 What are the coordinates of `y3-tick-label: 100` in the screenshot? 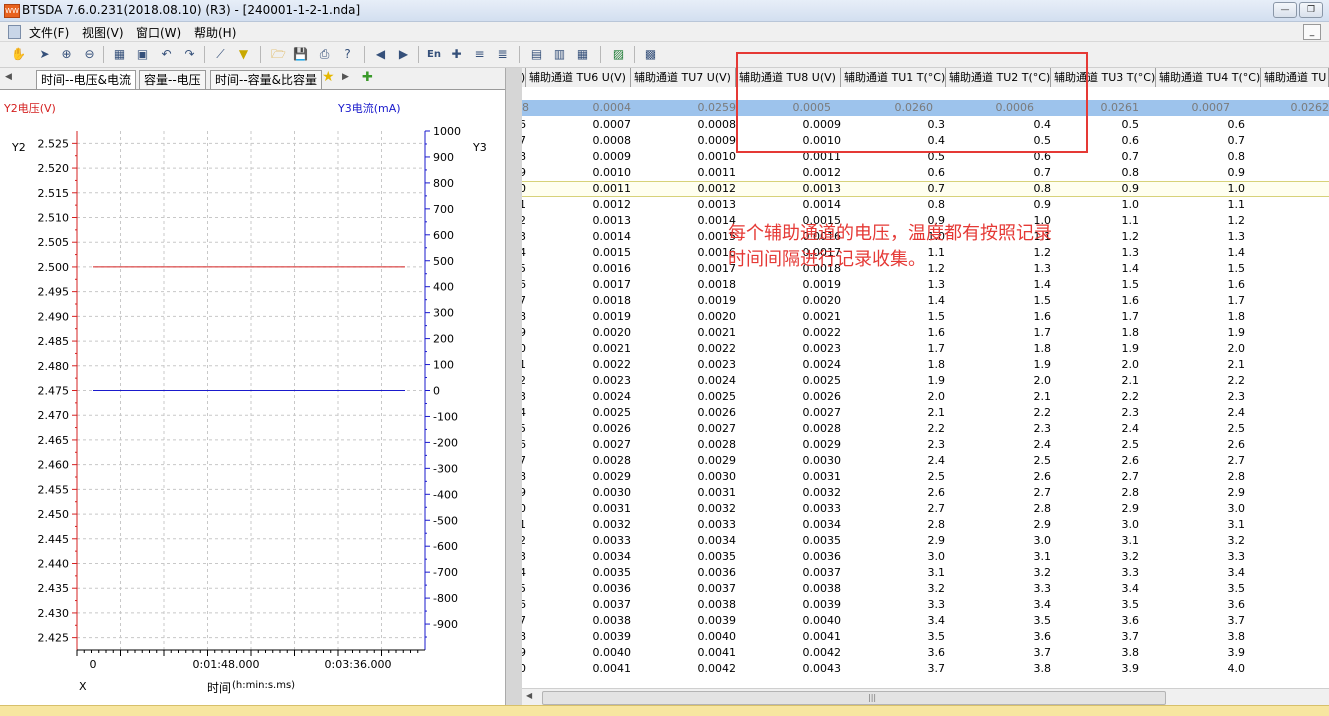 It's located at (443, 365).